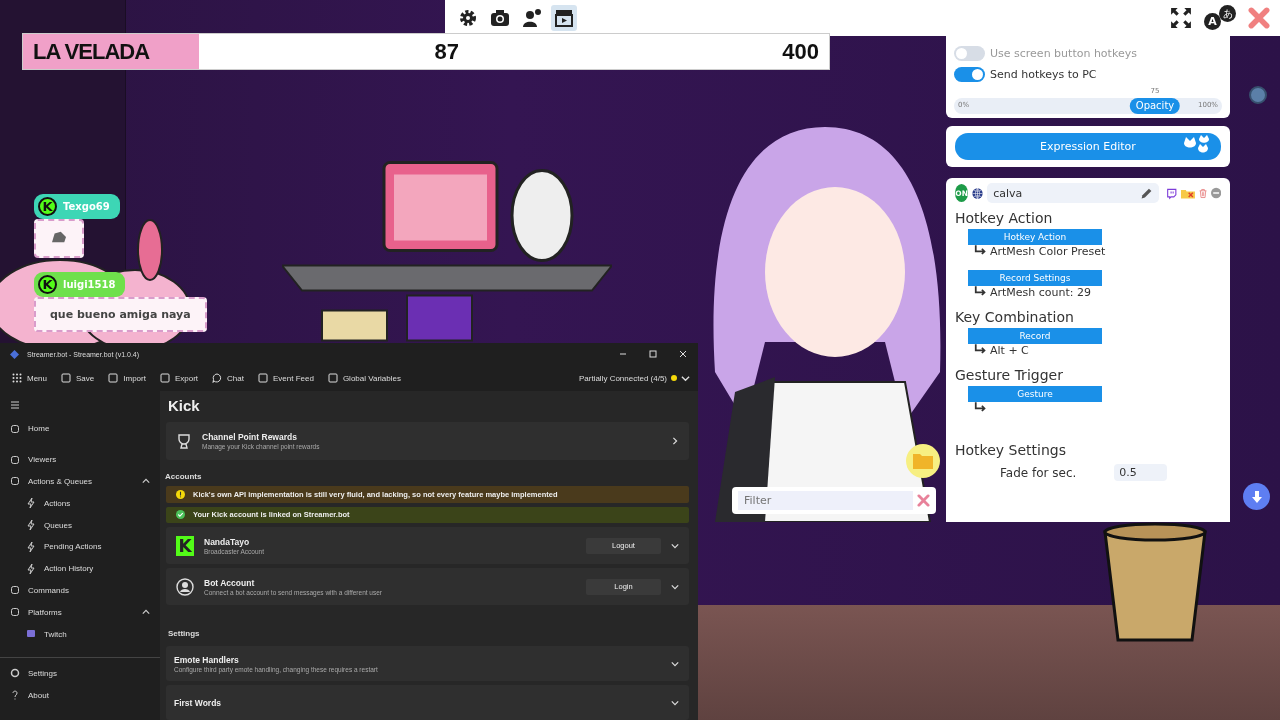 The image size is (1280, 720). I want to click on sidebar-item: Queues, so click(80, 525).